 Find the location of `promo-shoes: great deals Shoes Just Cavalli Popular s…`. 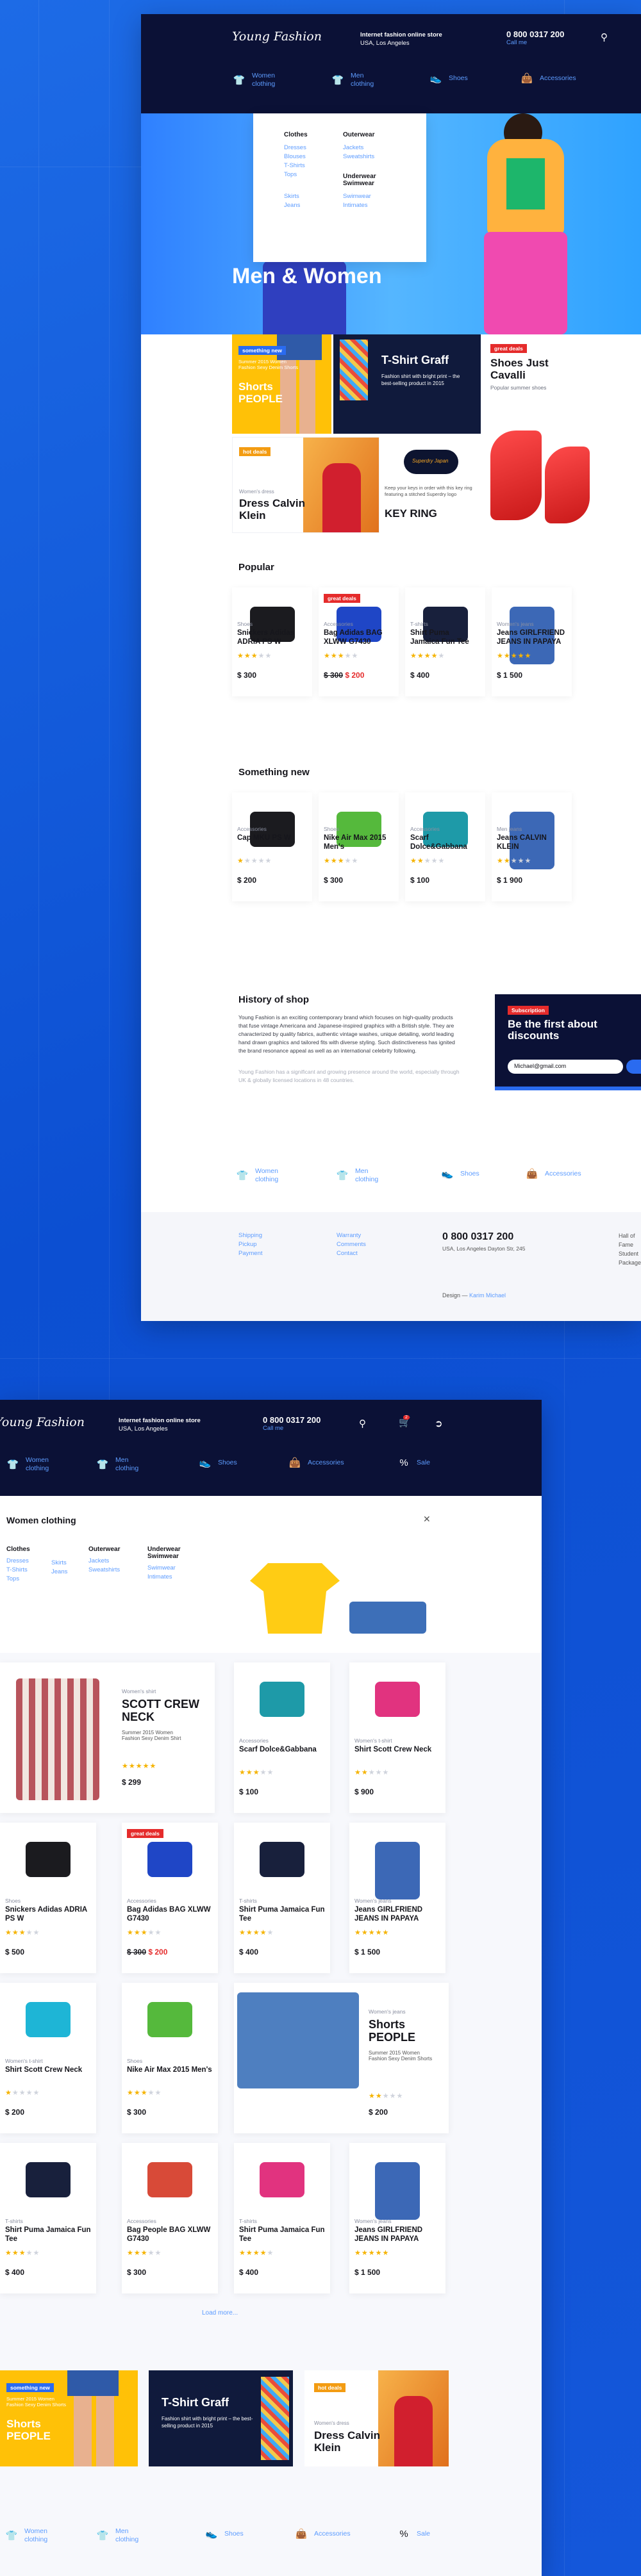

promo-shoes: great deals Shoes Just Cavalli Popular s… is located at coordinates (562, 434).